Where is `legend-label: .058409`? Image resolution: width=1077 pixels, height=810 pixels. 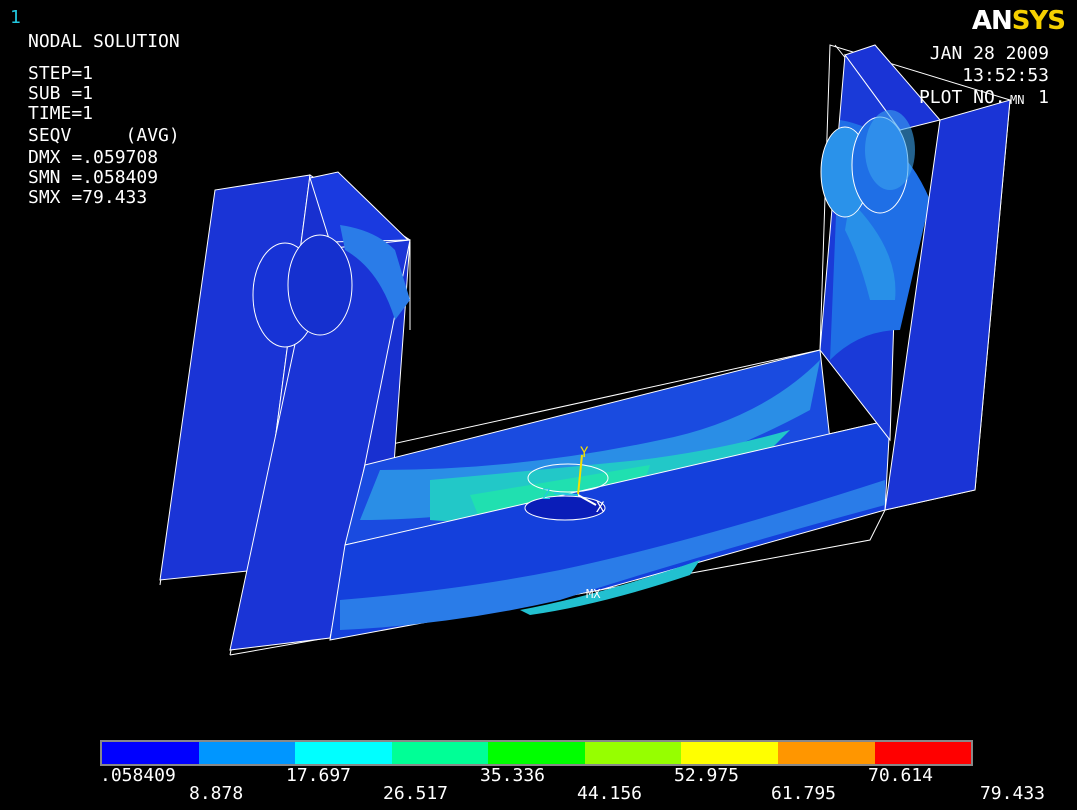
legend-label: .058409 is located at coordinates (138, 775).